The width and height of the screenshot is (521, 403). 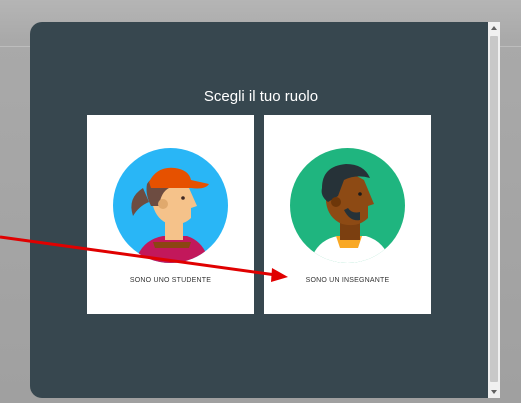 What do you see at coordinates (494, 28) in the screenshot?
I see `scroll-up-arrow-icon` at bounding box center [494, 28].